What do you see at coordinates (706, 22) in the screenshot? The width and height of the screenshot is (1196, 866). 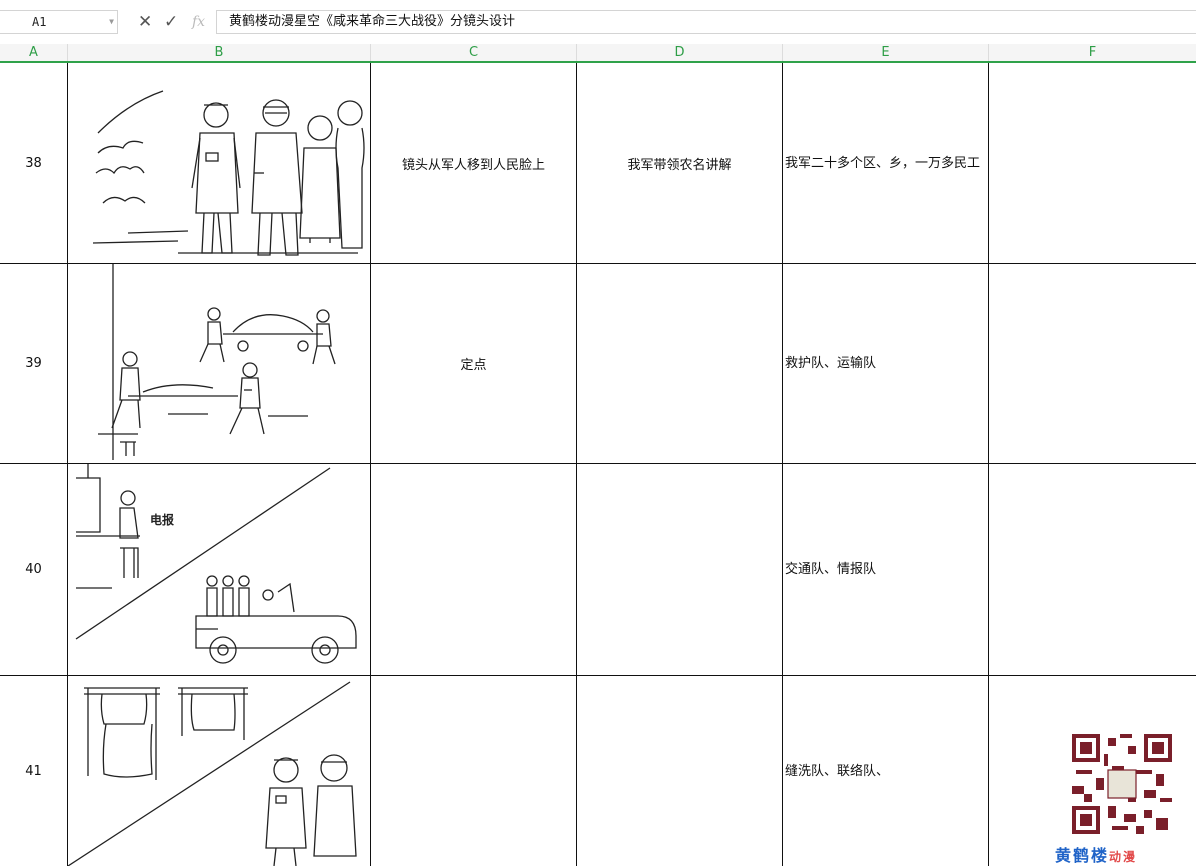 I see `formula-input: 黄鹤楼动漫星空《咸来革命三大战役》分镜头设计` at bounding box center [706, 22].